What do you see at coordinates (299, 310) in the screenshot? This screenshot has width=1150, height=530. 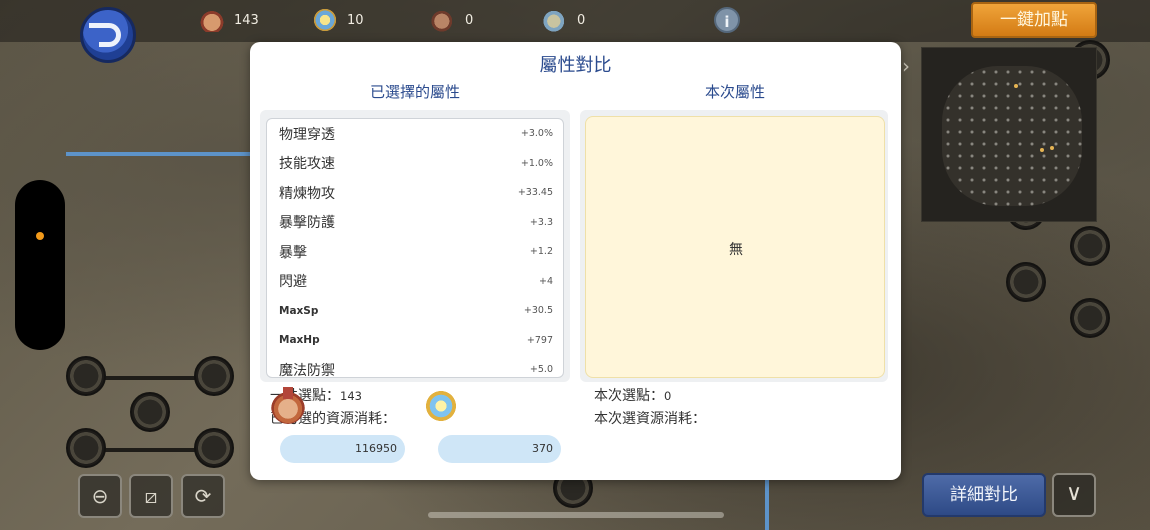 I see `attribute-name: MaxSp` at bounding box center [299, 310].